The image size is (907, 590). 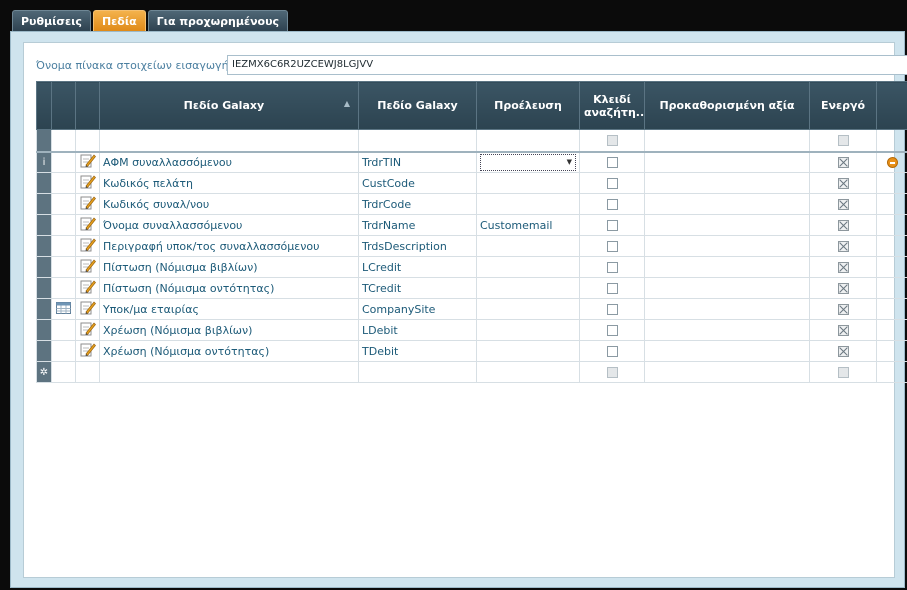 I want to click on new-row-lookup-checkbox, so click(x=612, y=372).